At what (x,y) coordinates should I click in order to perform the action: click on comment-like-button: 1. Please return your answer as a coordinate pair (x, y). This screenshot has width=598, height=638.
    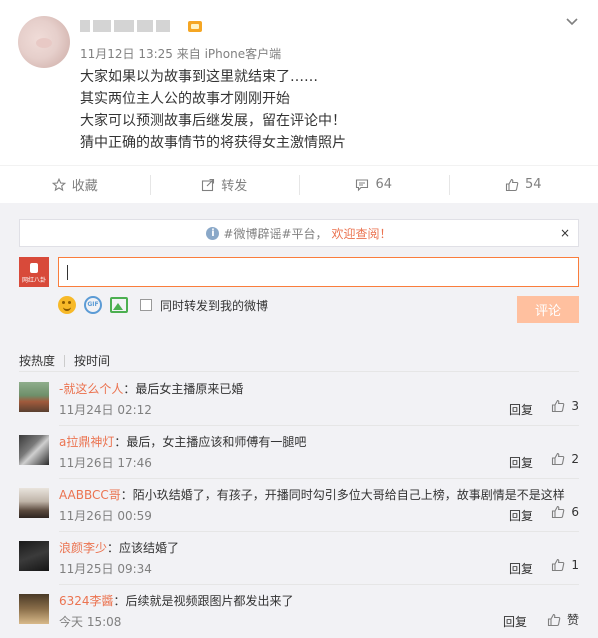
    Looking at the image, I should click on (565, 565).